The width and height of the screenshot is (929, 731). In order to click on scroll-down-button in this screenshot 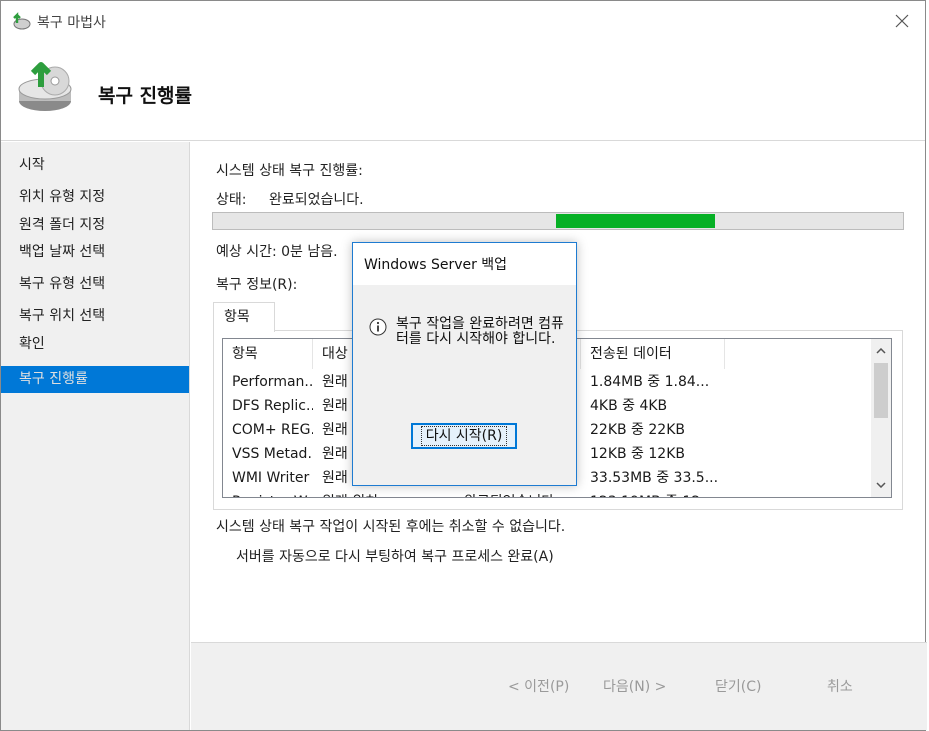, I will do `click(881, 485)`.